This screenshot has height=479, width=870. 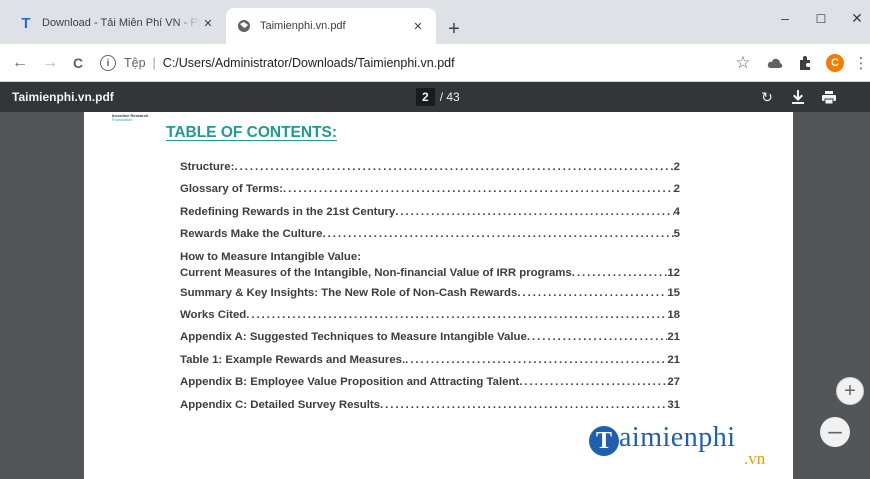 What do you see at coordinates (430, 212) in the screenshot?
I see `toc-entry: Redefining Rewards in the 21st Century4` at bounding box center [430, 212].